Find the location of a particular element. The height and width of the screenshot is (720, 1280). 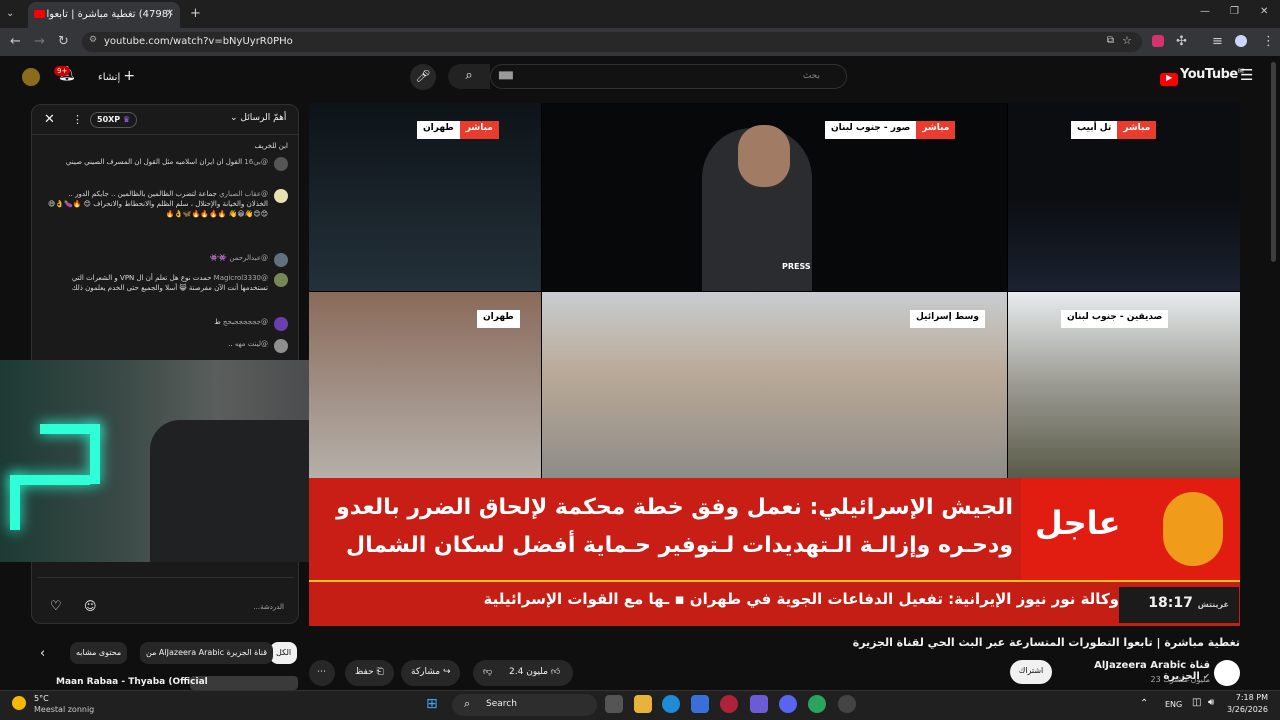

browser-menu-icon: ⋮ is located at coordinates (1268, 41).